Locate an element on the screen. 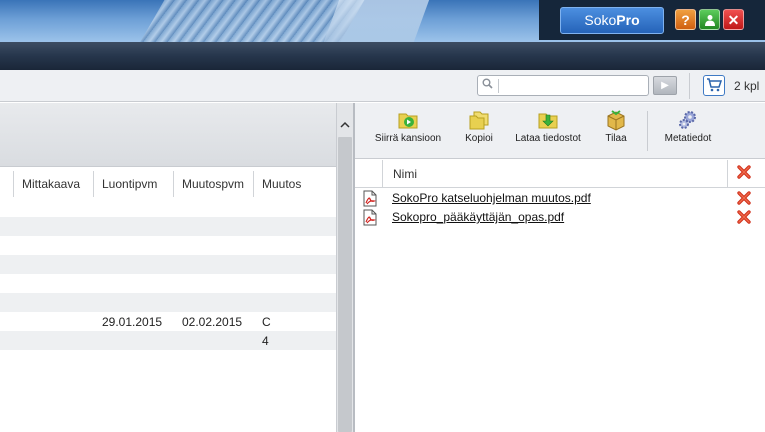  cart-count: 2 kpl is located at coordinates (747, 86).